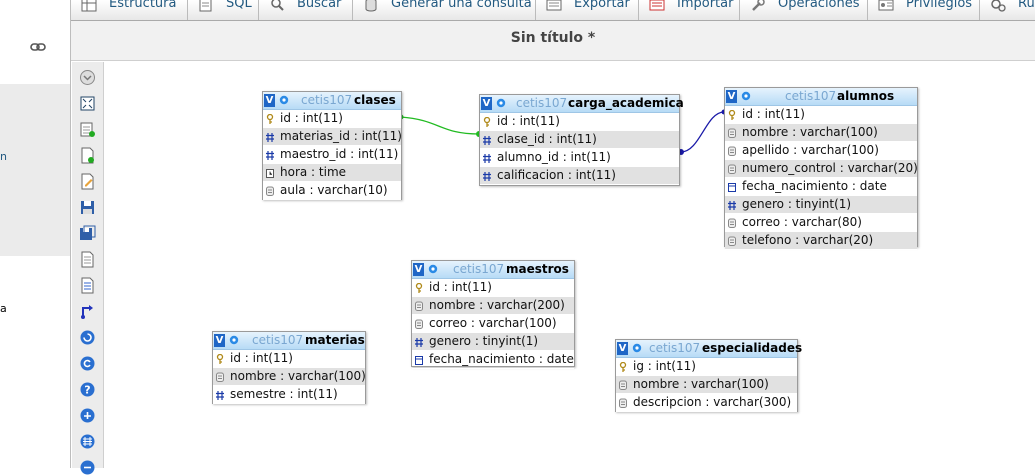  I want to click on table-name: maestros, so click(537, 269).